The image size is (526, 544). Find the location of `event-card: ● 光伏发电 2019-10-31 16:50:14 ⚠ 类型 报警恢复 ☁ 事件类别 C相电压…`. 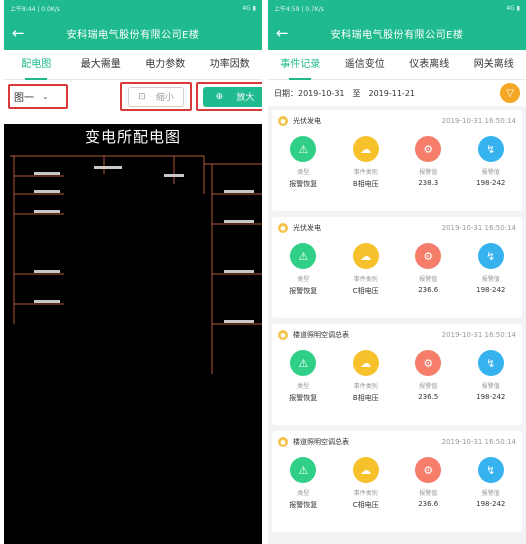

event-card: ● 光伏发电 2019-10-31 16:50:14 ⚠ 类型 报警恢复 ☁ 事件类别 C相电压… is located at coordinates (397, 267).